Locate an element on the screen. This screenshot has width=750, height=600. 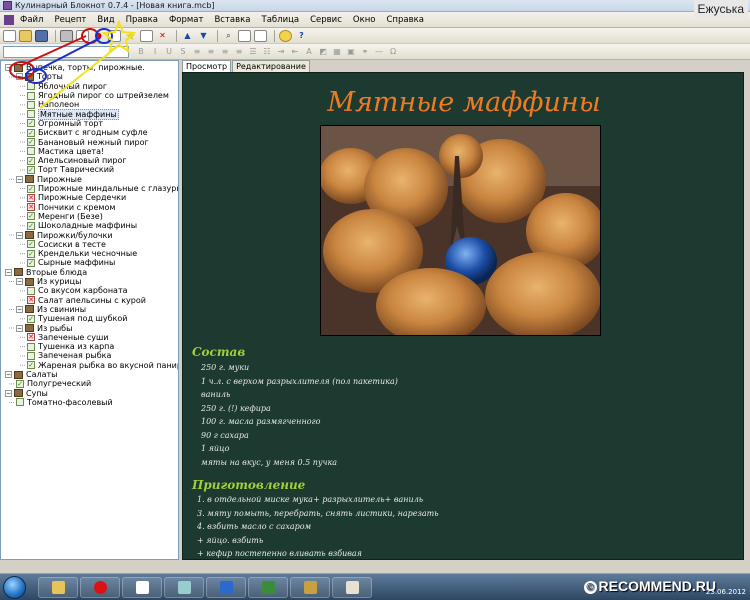
tree-recipe-item: ✓ Крендельки чесночные is located at coordinates (82, 253).